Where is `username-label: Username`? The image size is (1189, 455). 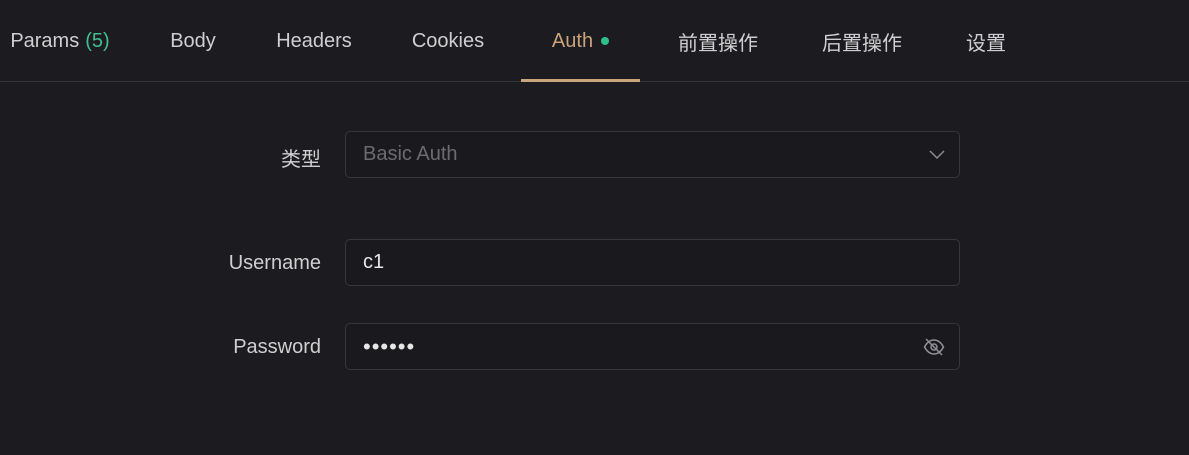
username-label: Username is located at coordinates (274, 263).